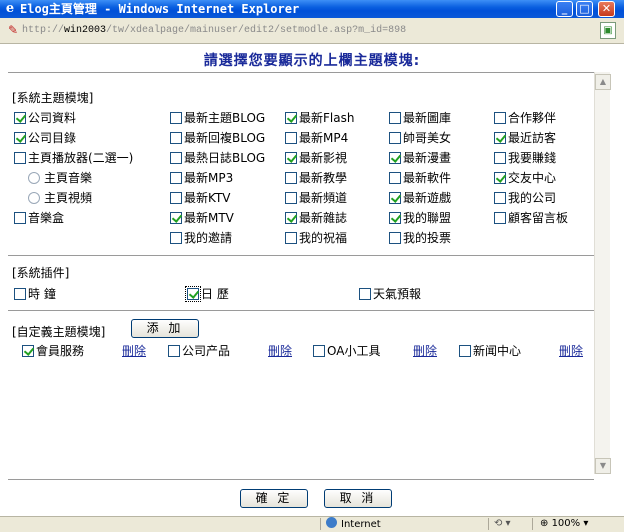 The image size is (624, 532). I want to click on module-item: 最新教學, so click(316, 178).